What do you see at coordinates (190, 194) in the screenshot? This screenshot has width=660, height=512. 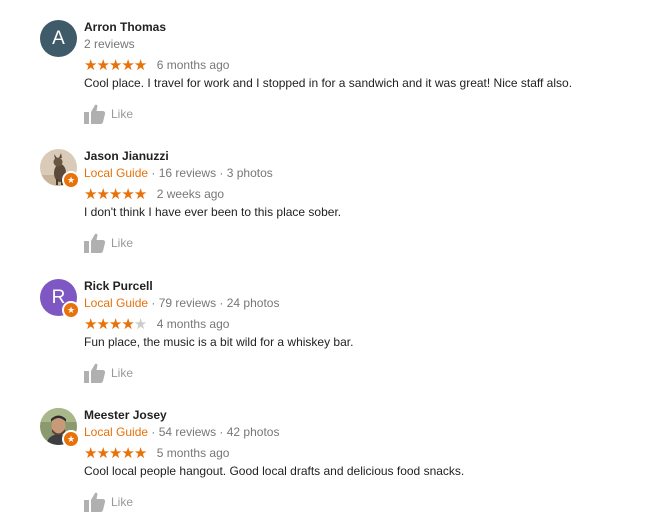 I see `review-time: 2 weeks ago` at bounding box center [190, 194].